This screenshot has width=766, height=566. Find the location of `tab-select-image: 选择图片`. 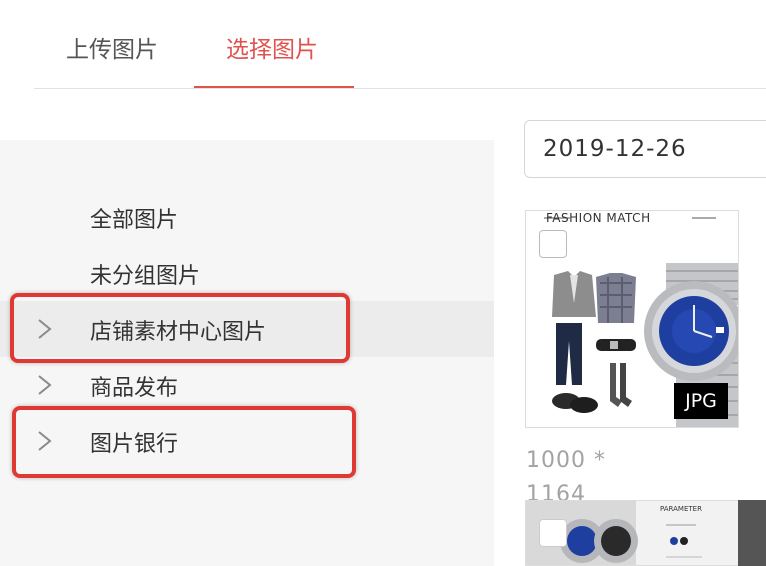

tab-select-image: 选择图片 is located at coordinates (272, 47).